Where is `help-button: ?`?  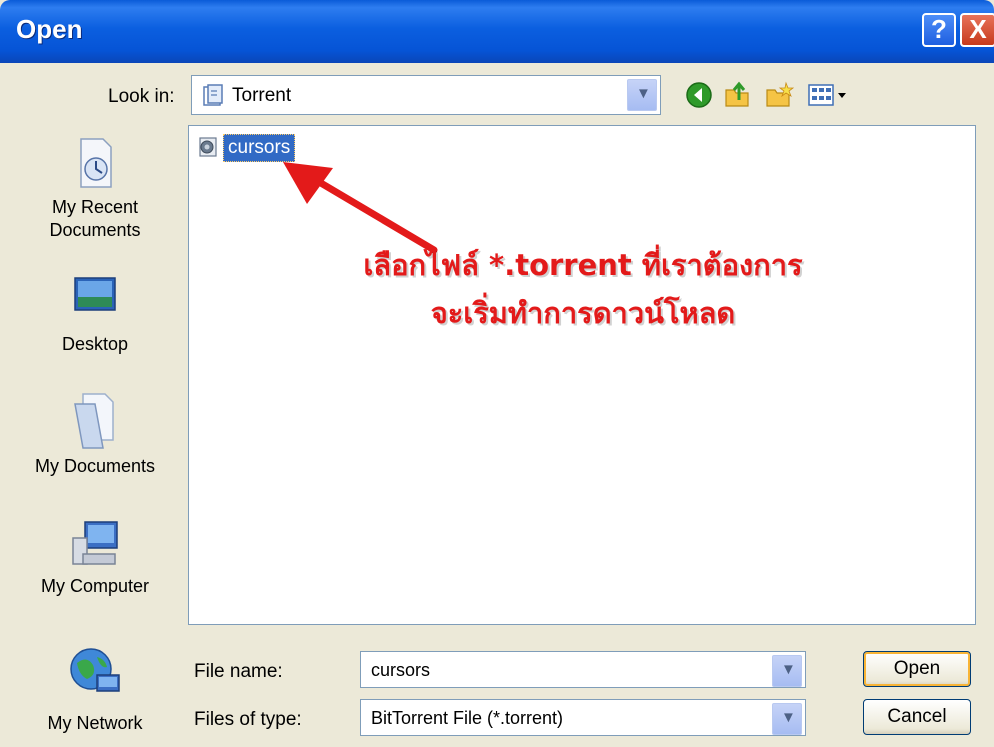
help-button: ? is located at coordinates (939, 30).